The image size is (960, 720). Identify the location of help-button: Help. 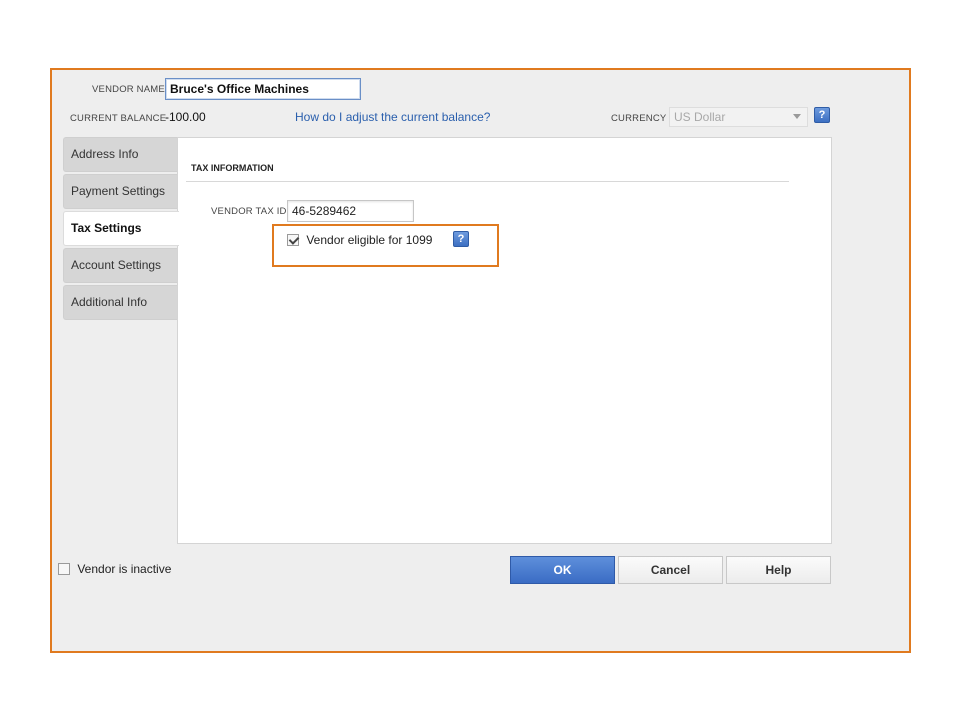
(778, 570).